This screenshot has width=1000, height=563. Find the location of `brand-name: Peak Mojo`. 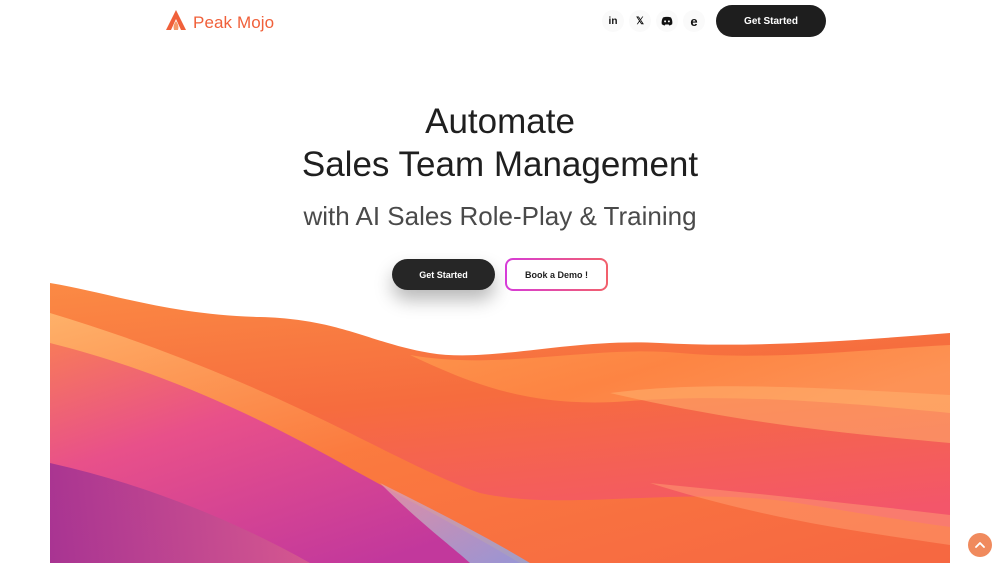

brand-name: Peak Mojo is located at coordinates (234, 22).